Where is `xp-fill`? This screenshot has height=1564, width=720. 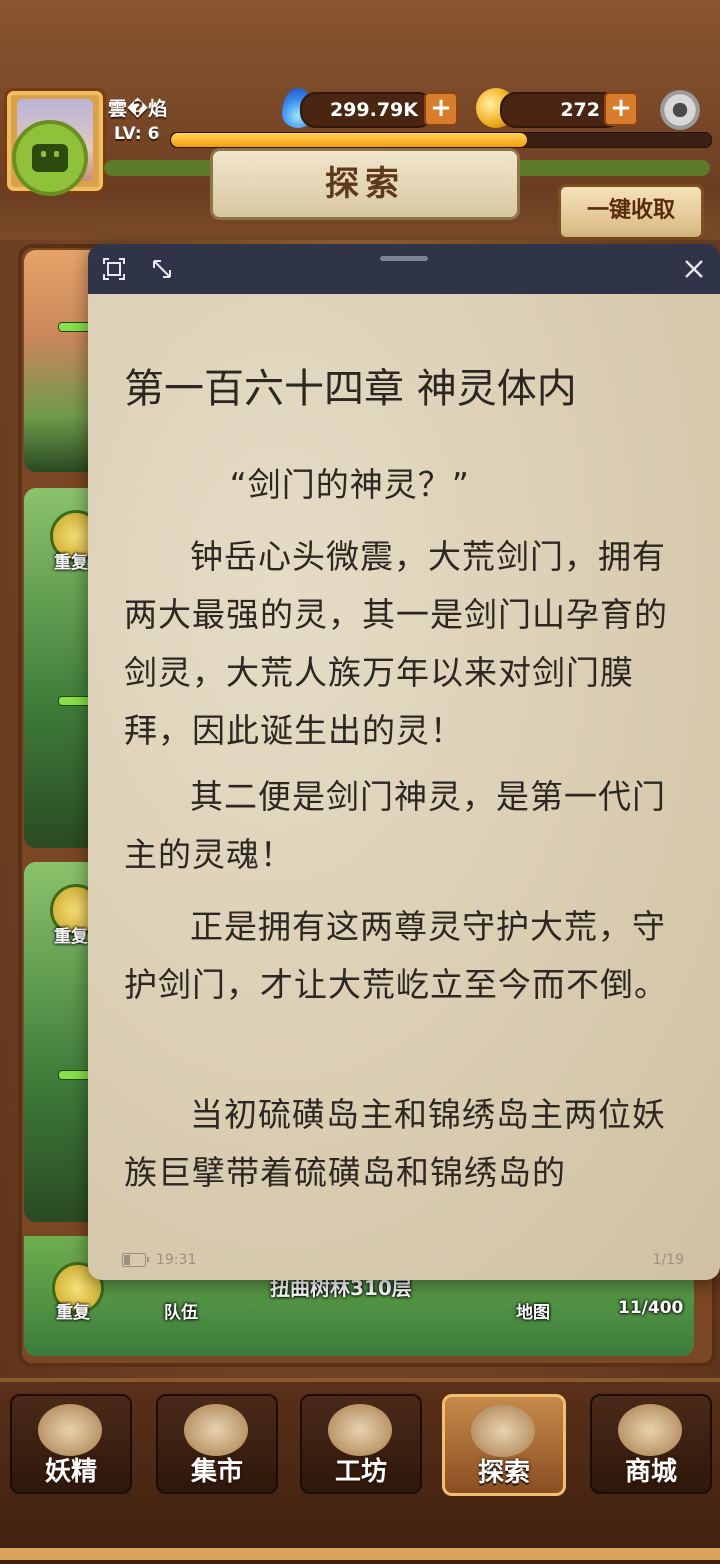 xp-fill is located at coordinates (349, 140).